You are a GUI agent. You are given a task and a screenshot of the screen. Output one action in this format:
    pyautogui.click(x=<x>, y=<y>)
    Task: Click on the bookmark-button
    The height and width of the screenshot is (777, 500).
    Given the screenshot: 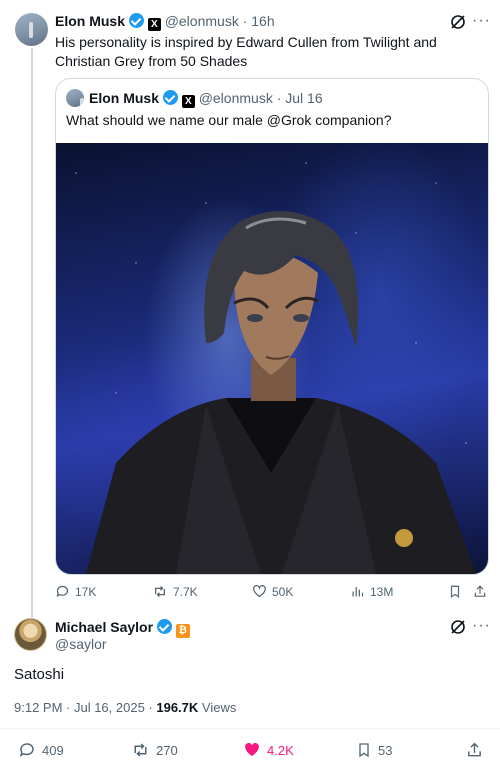 What is the action you would take?
    pyautogui.click(x=455, y=591)
    